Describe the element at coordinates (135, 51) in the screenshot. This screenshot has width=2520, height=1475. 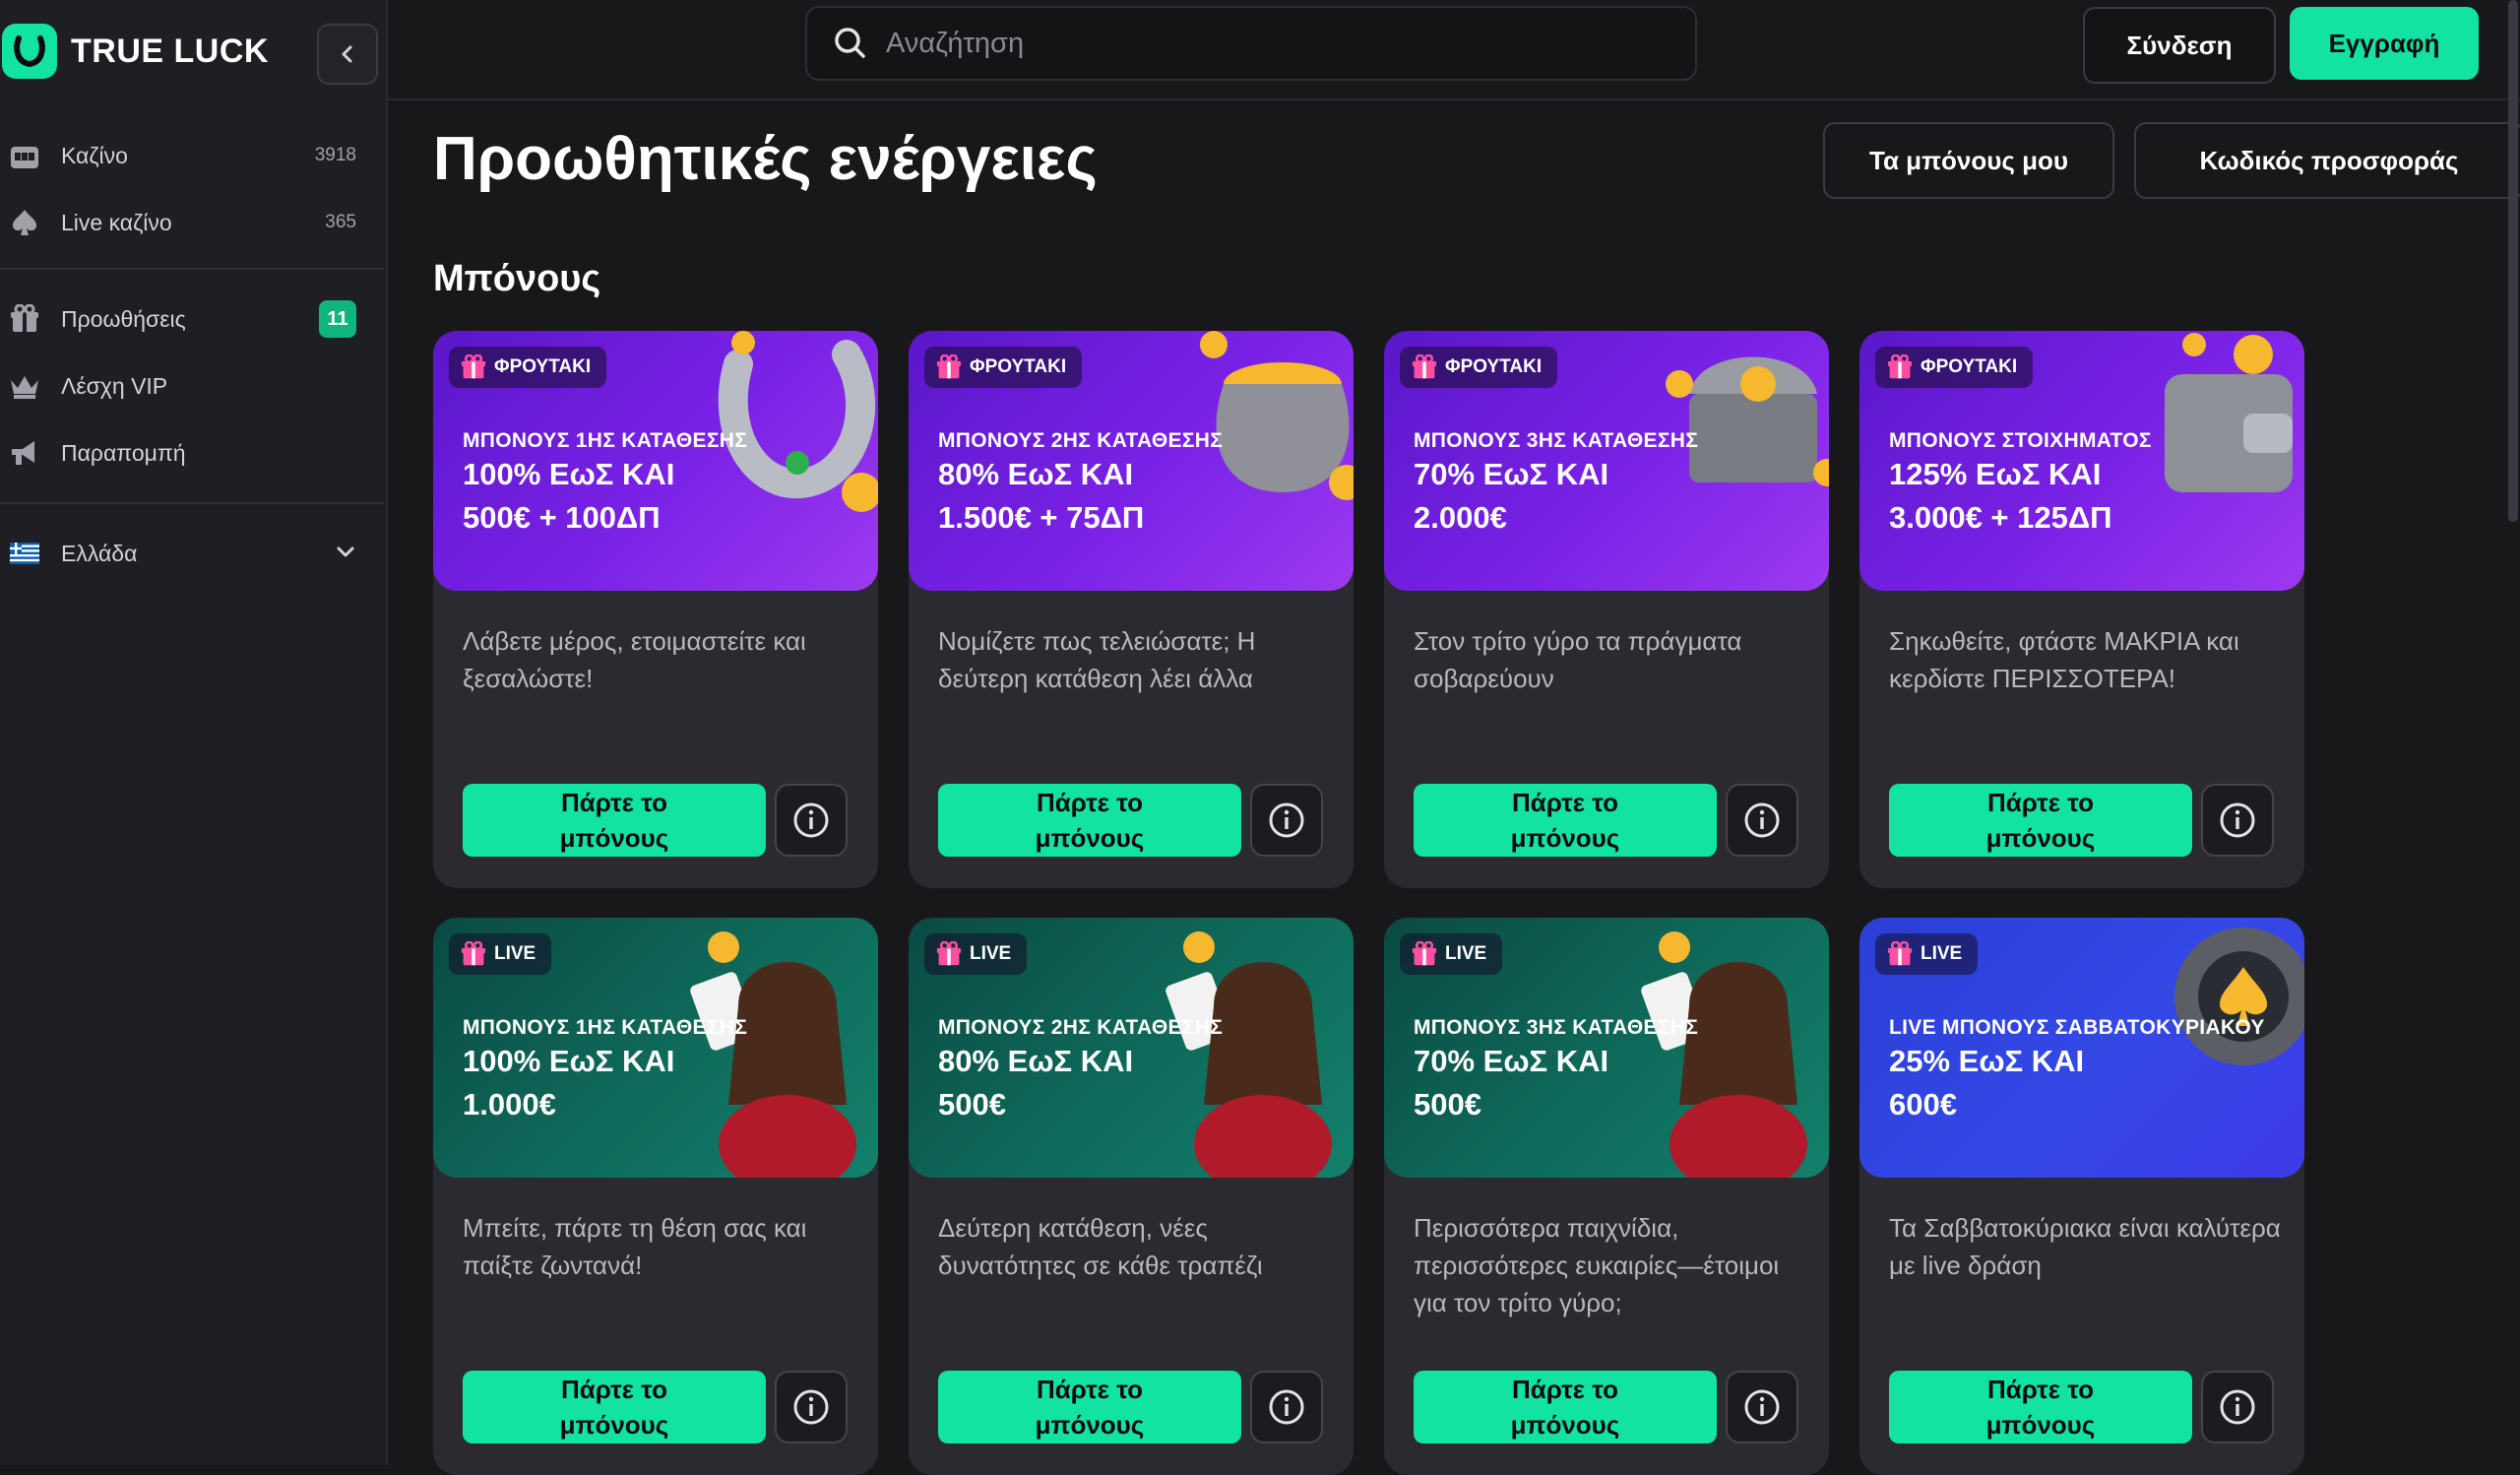
I see `logo: TRUE LUCK` at that location.